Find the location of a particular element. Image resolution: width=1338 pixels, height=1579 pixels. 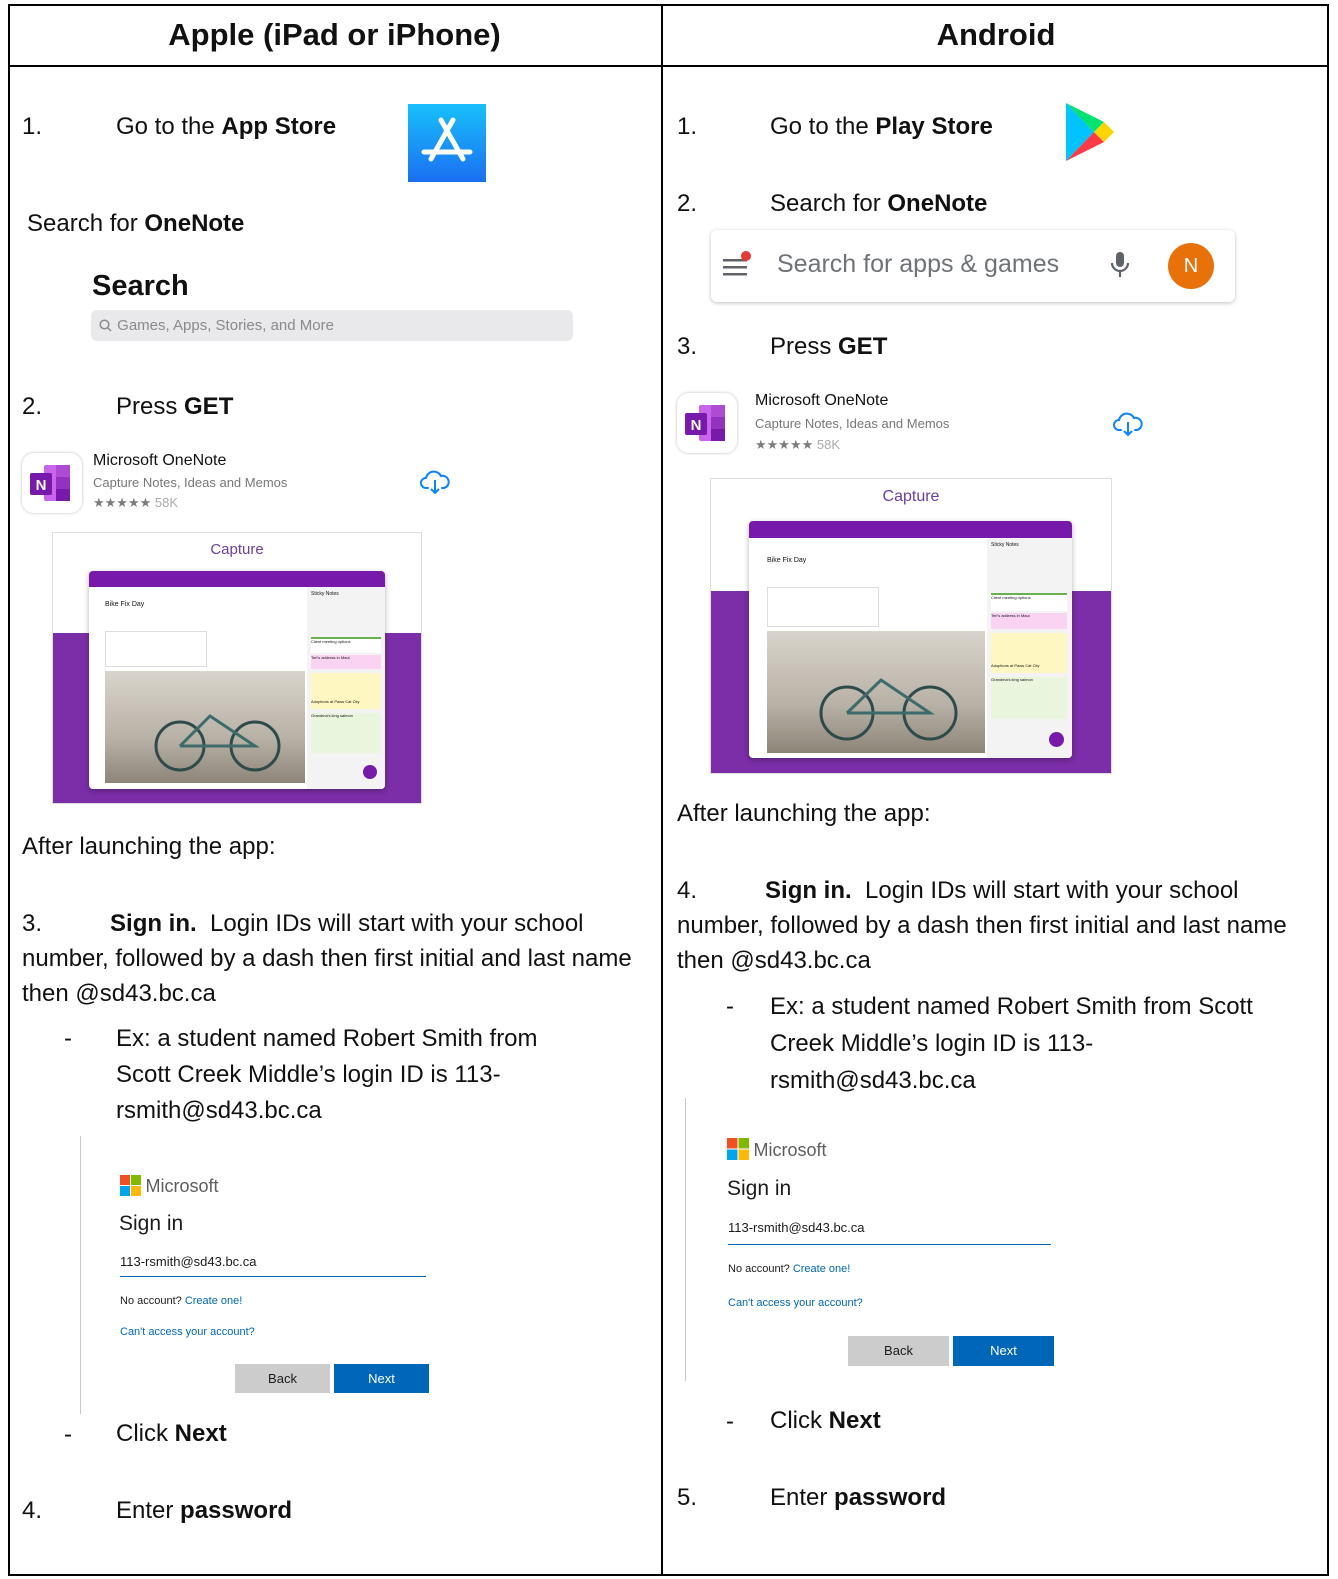

apple-search-instruction: Search for OneNote is located at coordinates (135, 224).